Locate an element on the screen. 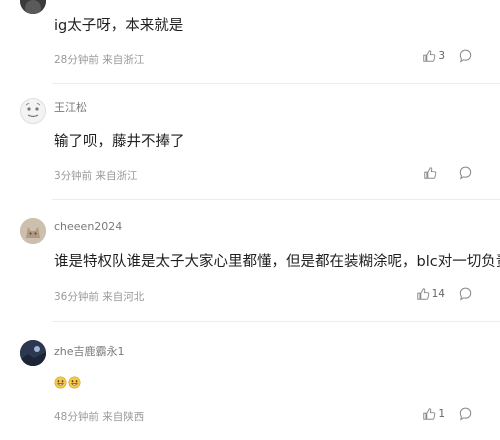  like-button: 3 is located at coordinates (433, 56).